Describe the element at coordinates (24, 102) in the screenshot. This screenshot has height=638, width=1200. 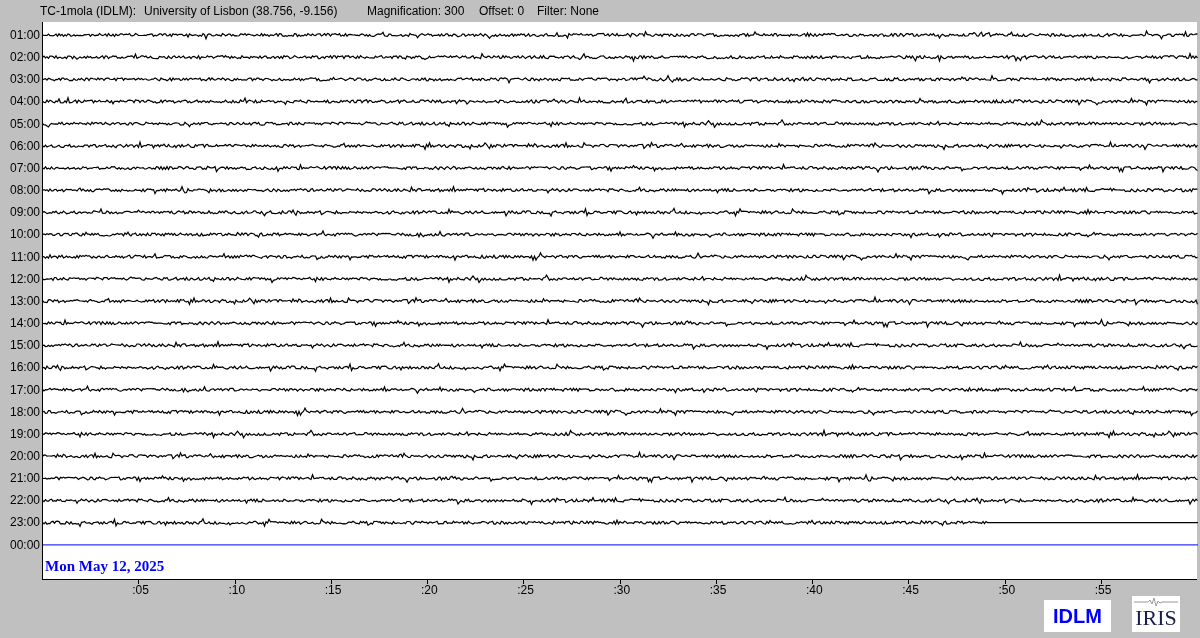
I see `hour-label: 04:00` at that location.